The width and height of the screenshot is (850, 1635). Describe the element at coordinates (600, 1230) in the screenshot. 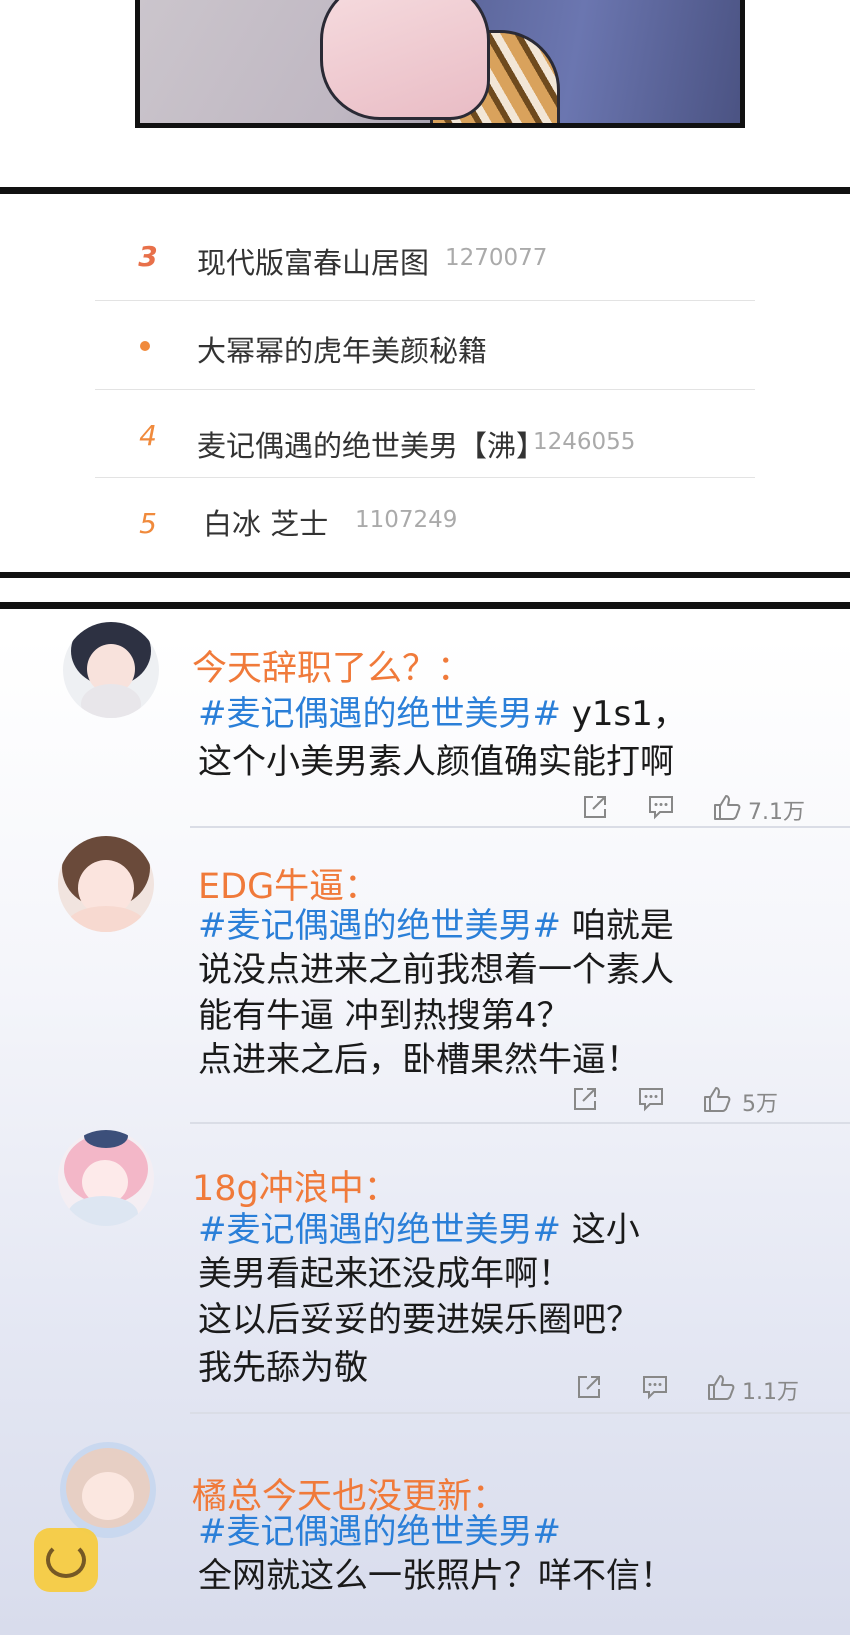

I see `comment-text: 这小` at that location.